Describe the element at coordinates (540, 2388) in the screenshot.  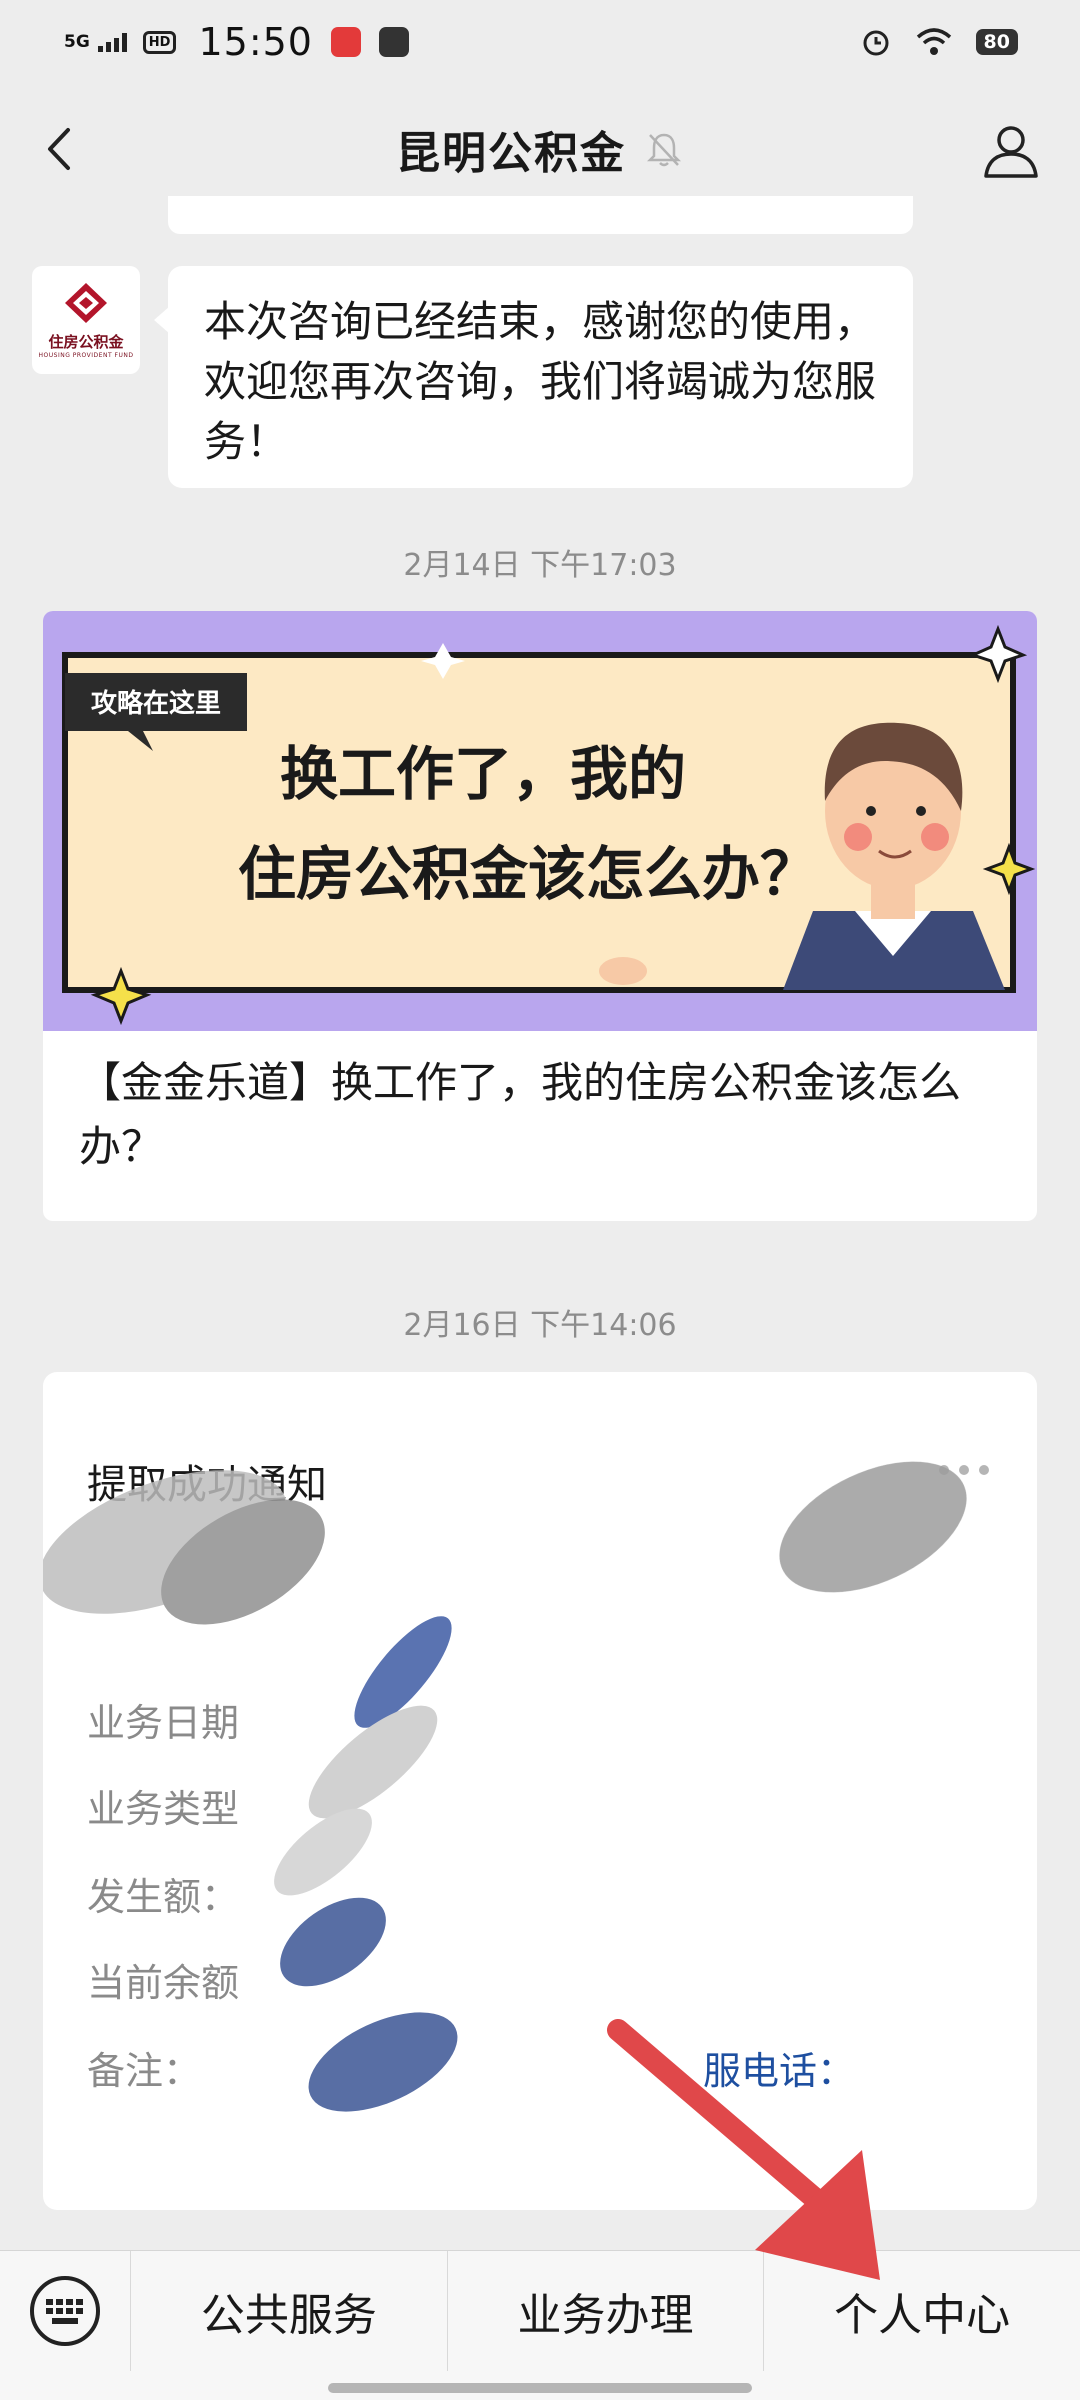
I see `home-indicator` at that location.